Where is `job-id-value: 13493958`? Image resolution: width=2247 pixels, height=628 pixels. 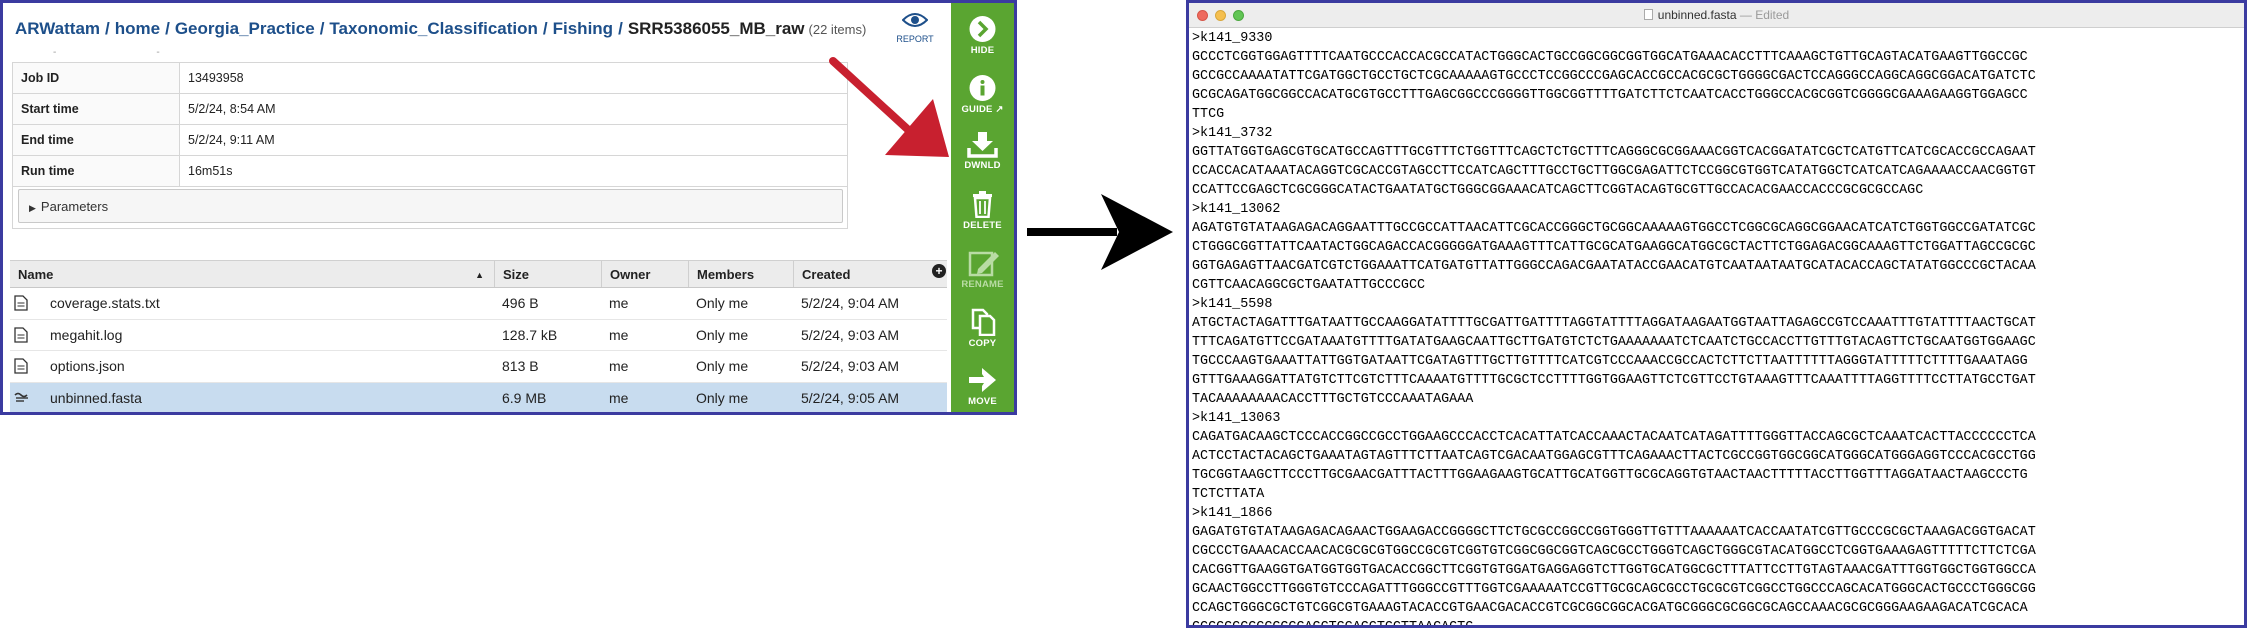
job-id-value: 13493958 is located at coordinates (513, 78).